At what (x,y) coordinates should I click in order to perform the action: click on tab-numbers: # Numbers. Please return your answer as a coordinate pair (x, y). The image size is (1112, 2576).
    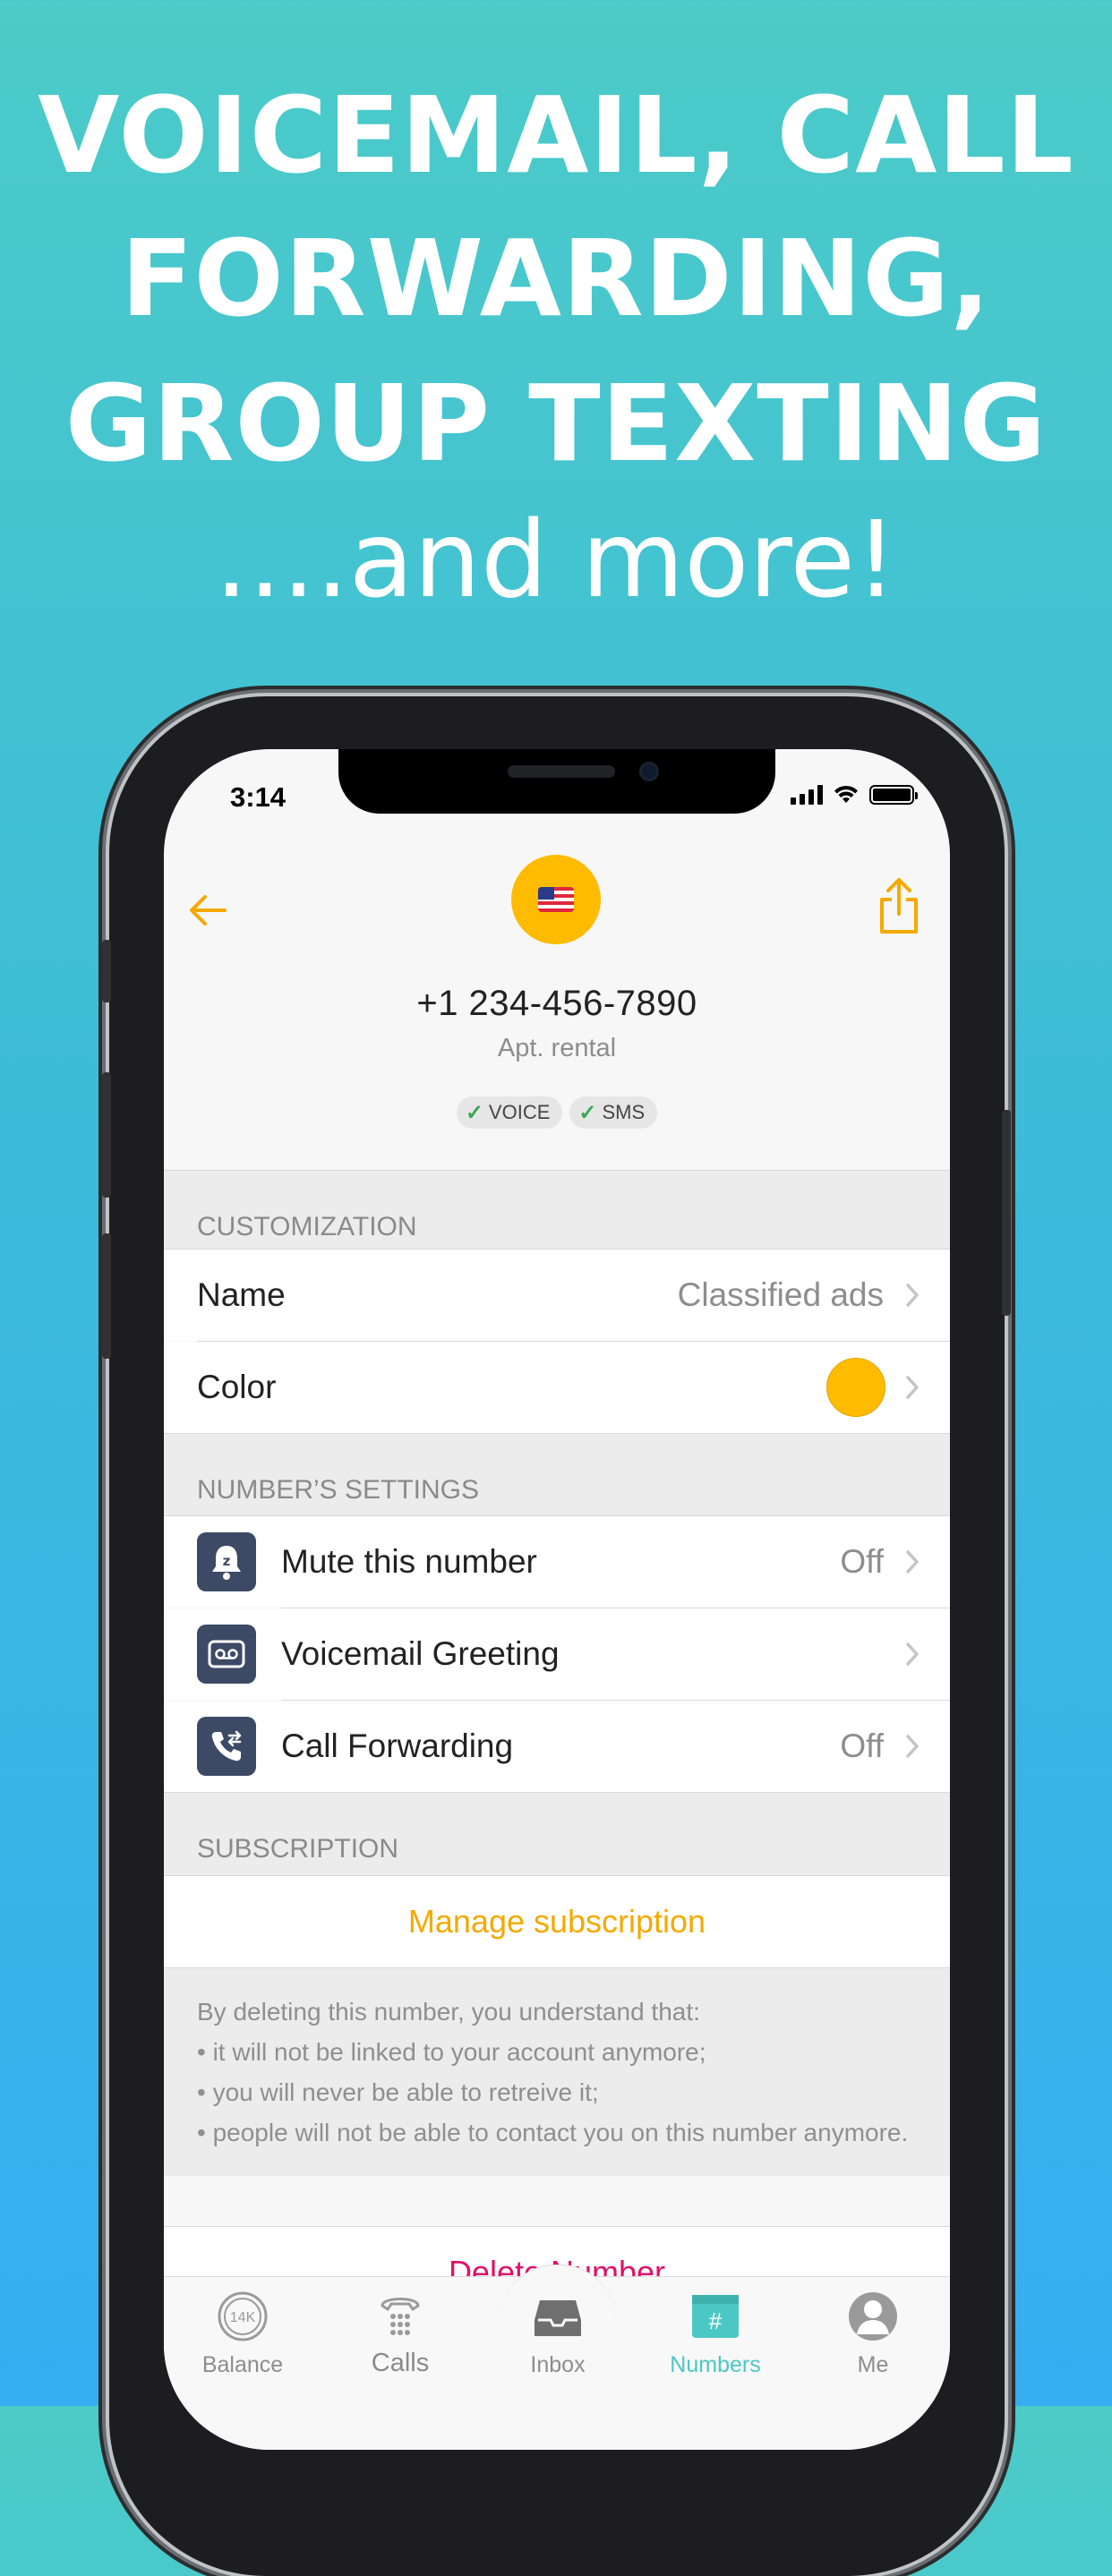
    Looking at the image, I should click on (715, 2363).